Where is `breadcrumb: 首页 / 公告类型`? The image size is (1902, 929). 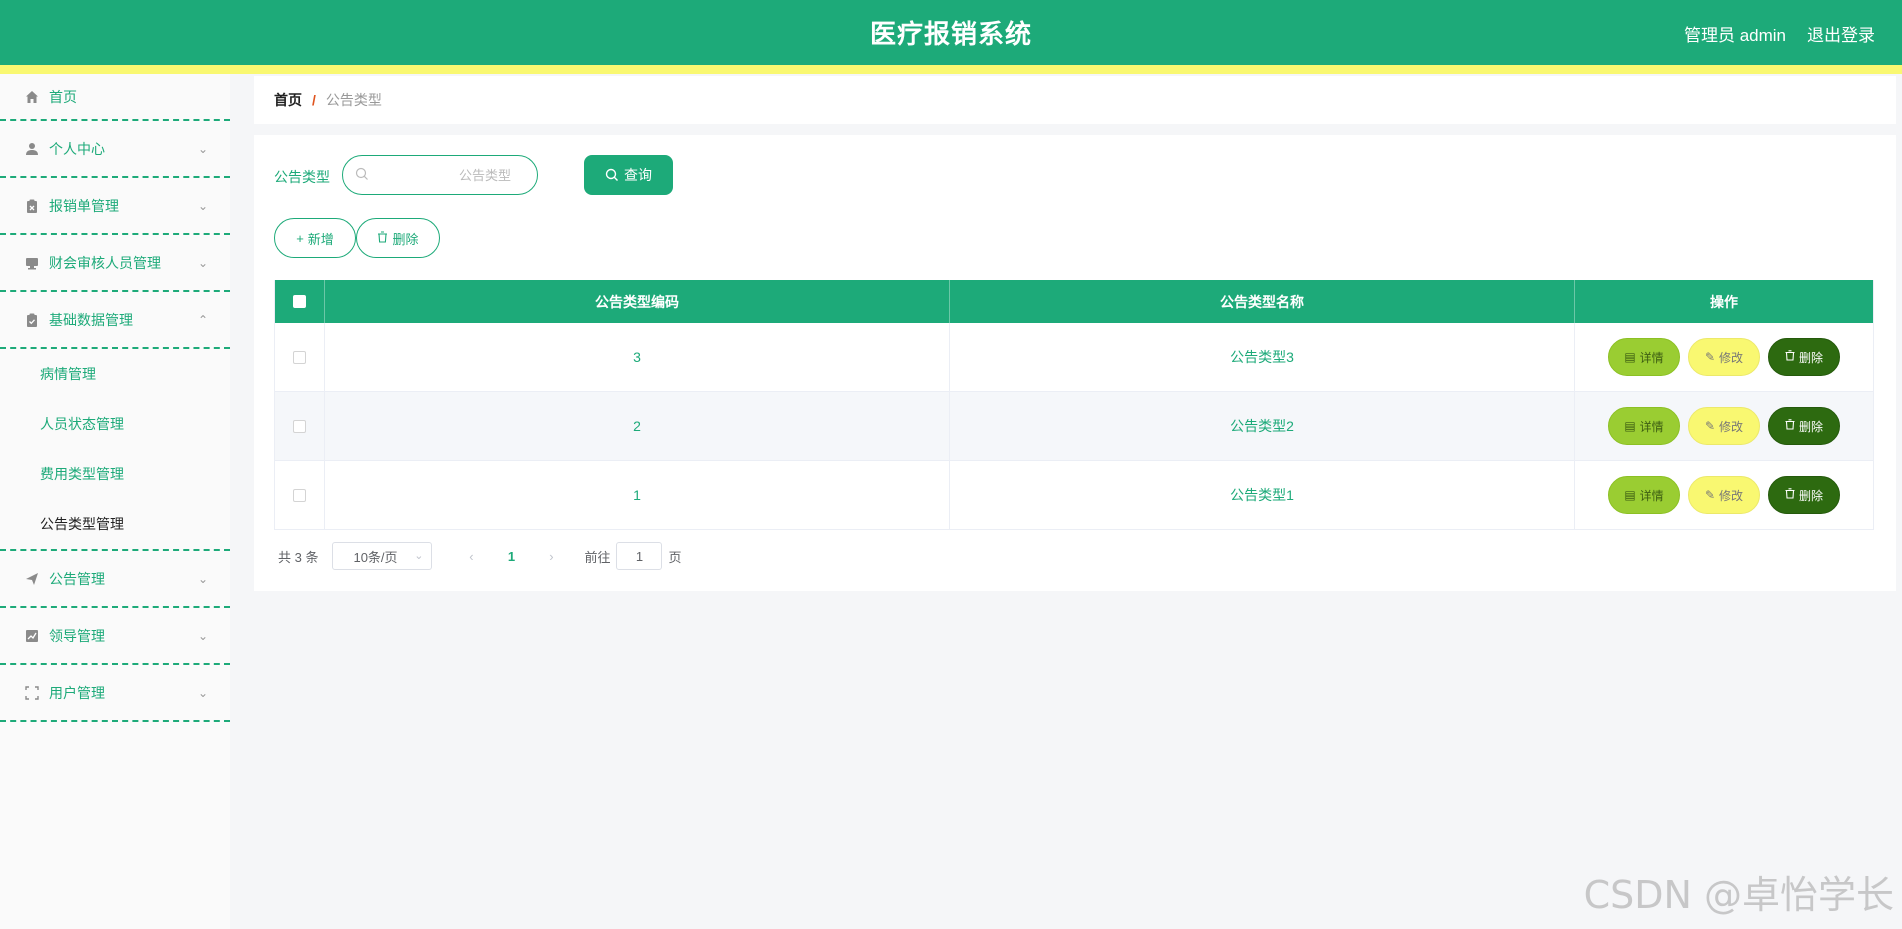
breadcrumb: 首页 / 公告类型 is located at coordinates (1075, 100).